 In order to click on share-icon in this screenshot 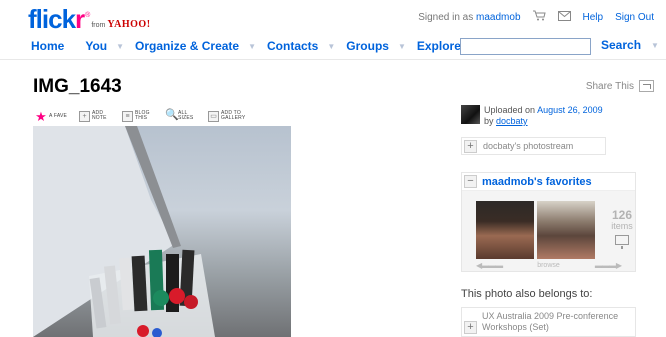, I will do `click(646, 86)`.